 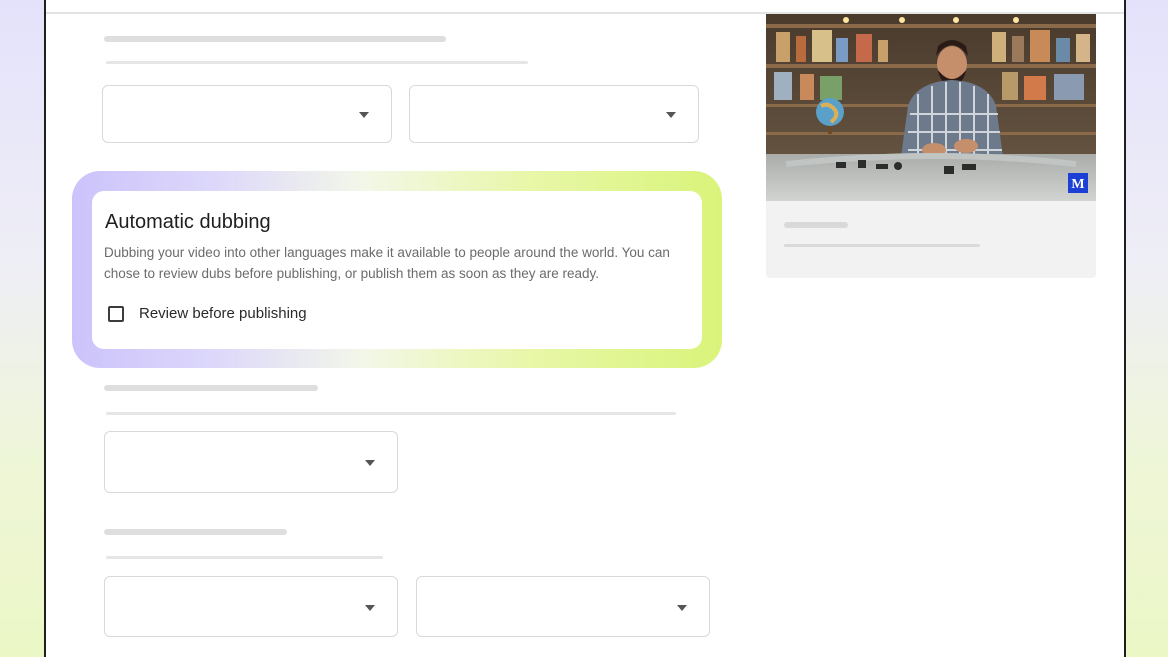 I want to click on top-bar, so click(x=585, y=7).